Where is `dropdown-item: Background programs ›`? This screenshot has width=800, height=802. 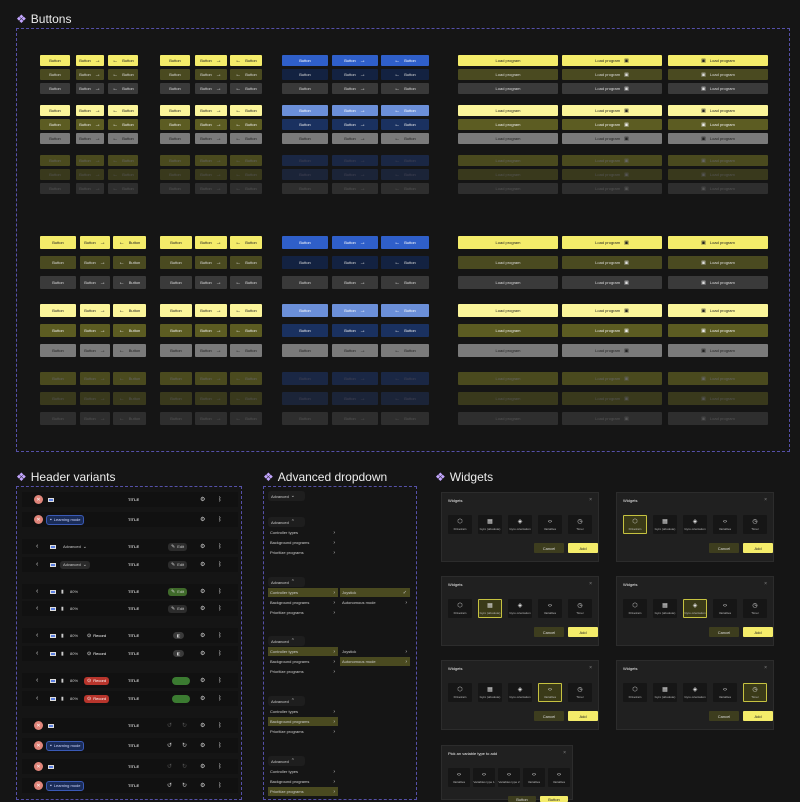 dropdown-item: Background programs › is located at coordinates (303, 542).